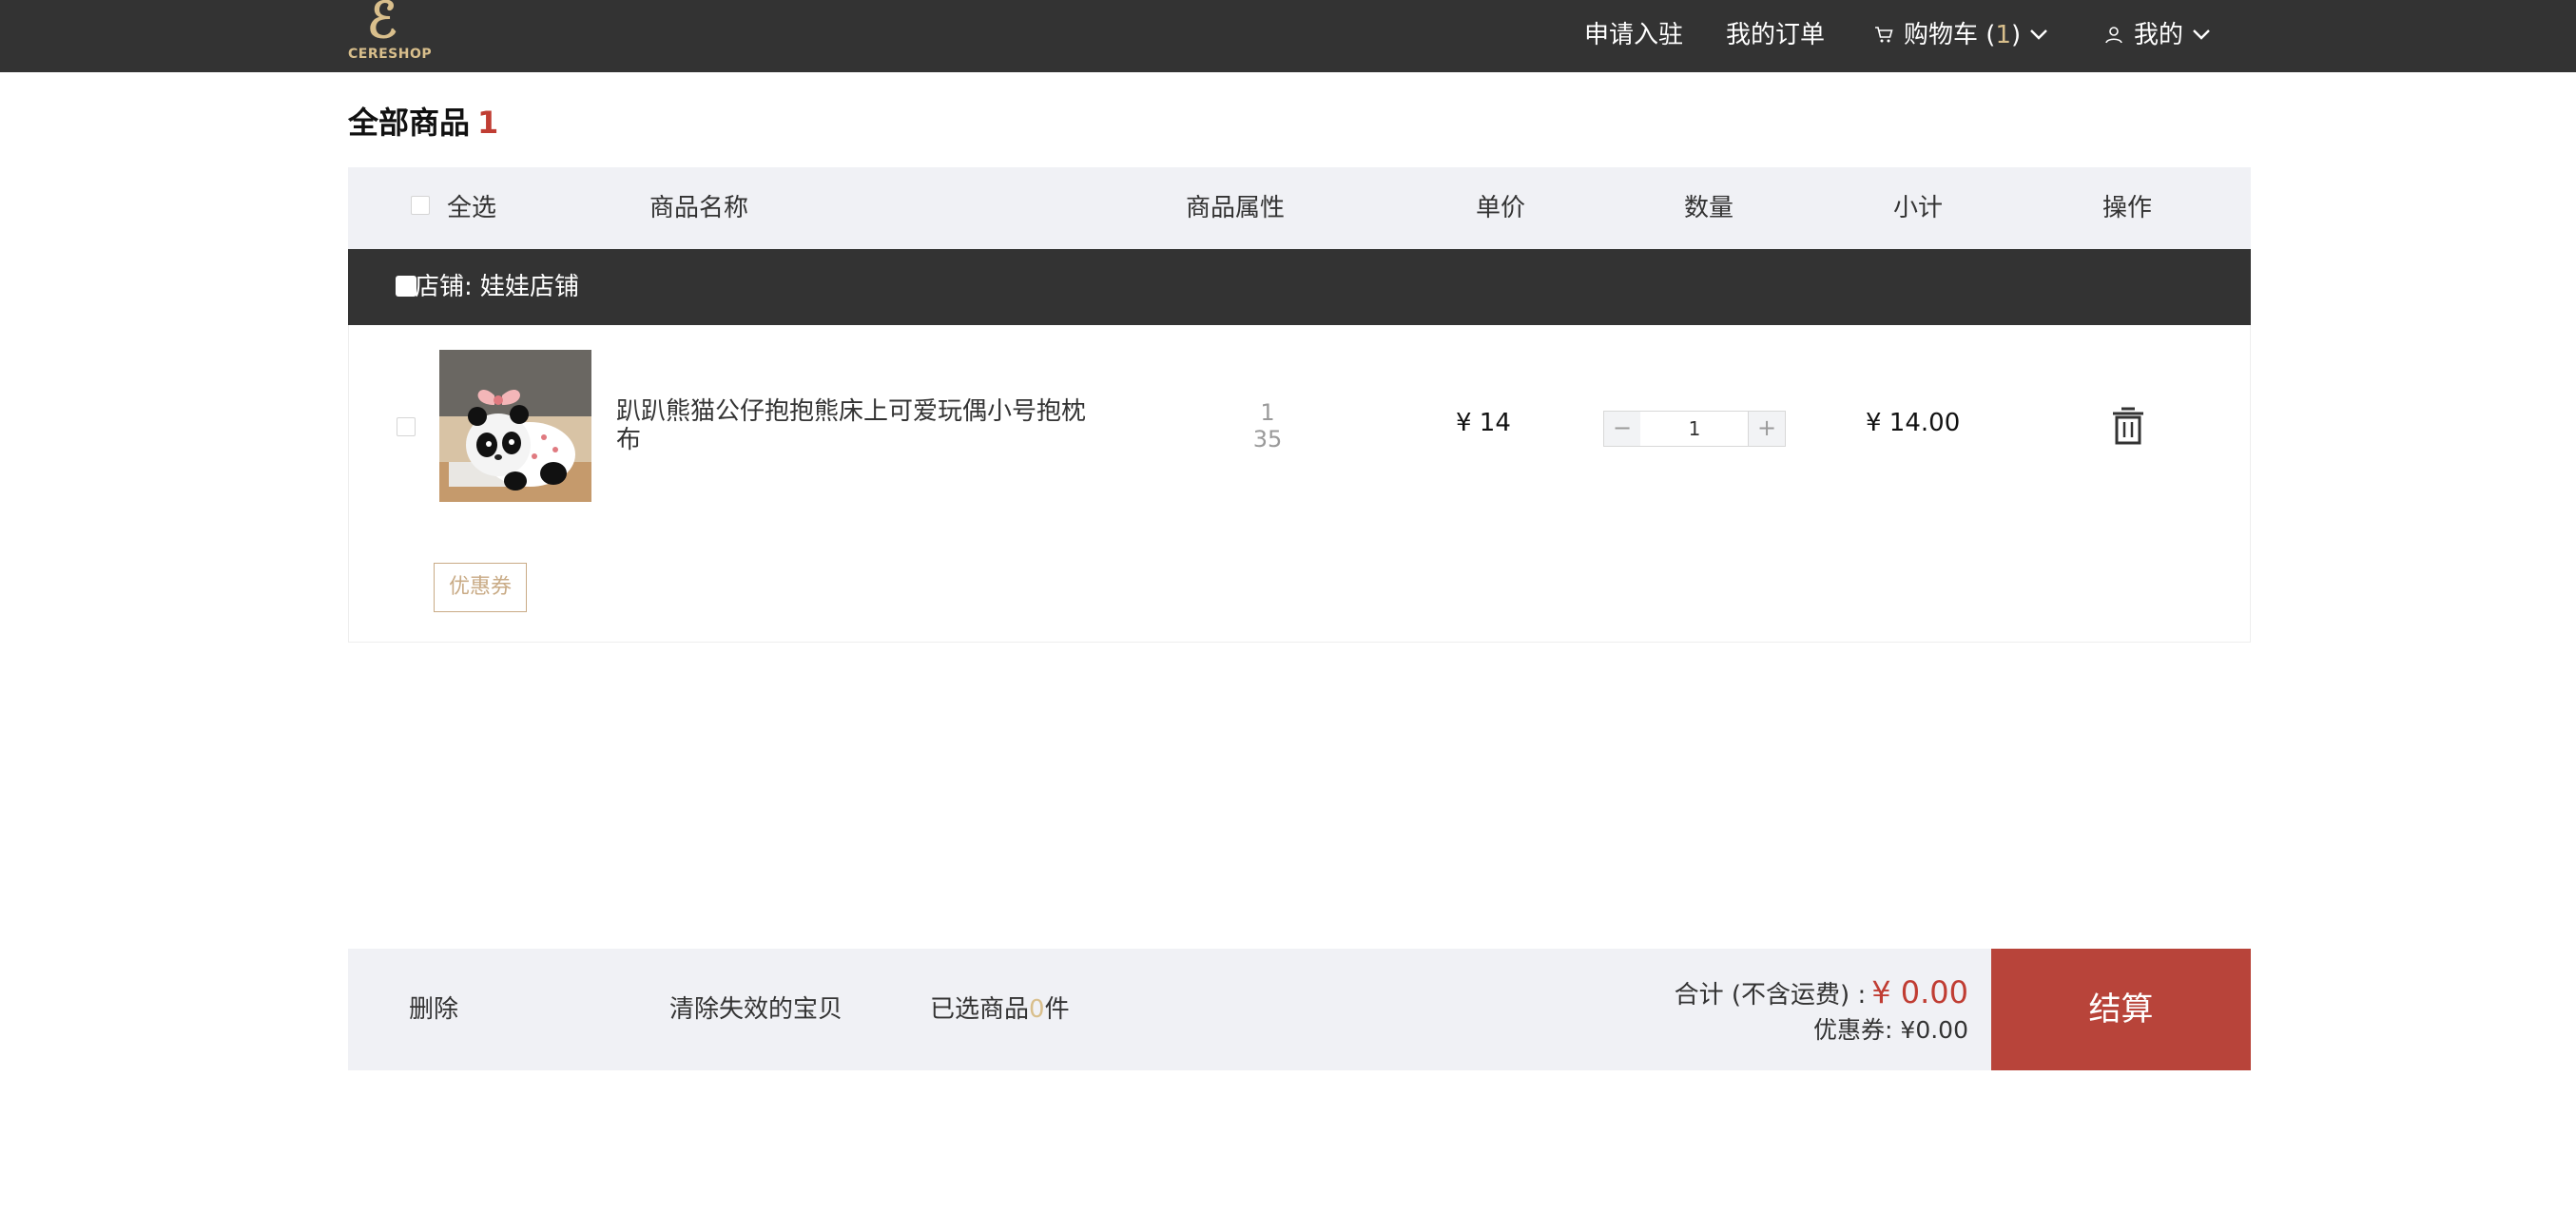  Describe the element at coordinates (1633, 35) in the screenshot. I see `nav-apply-merchant: 申请入驻` at that location.